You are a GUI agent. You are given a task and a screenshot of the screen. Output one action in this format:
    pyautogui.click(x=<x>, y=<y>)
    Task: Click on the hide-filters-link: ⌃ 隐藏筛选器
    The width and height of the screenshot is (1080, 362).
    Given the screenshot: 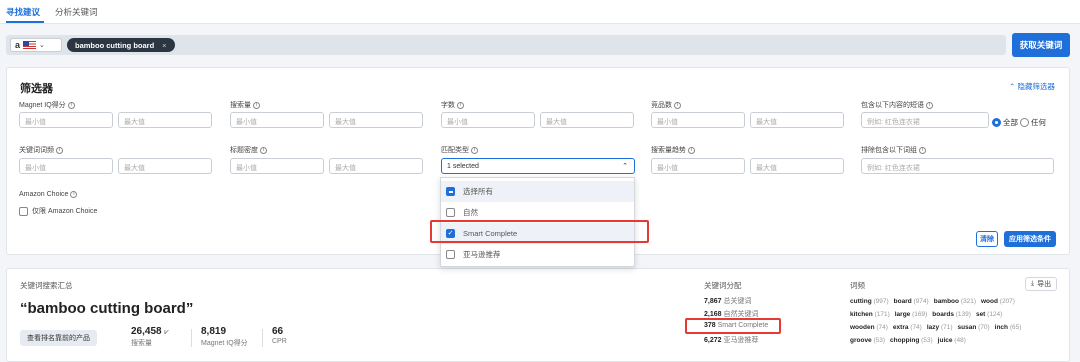 What is the action you would take?
    pyautogui.click(x=1032, y=86)
    